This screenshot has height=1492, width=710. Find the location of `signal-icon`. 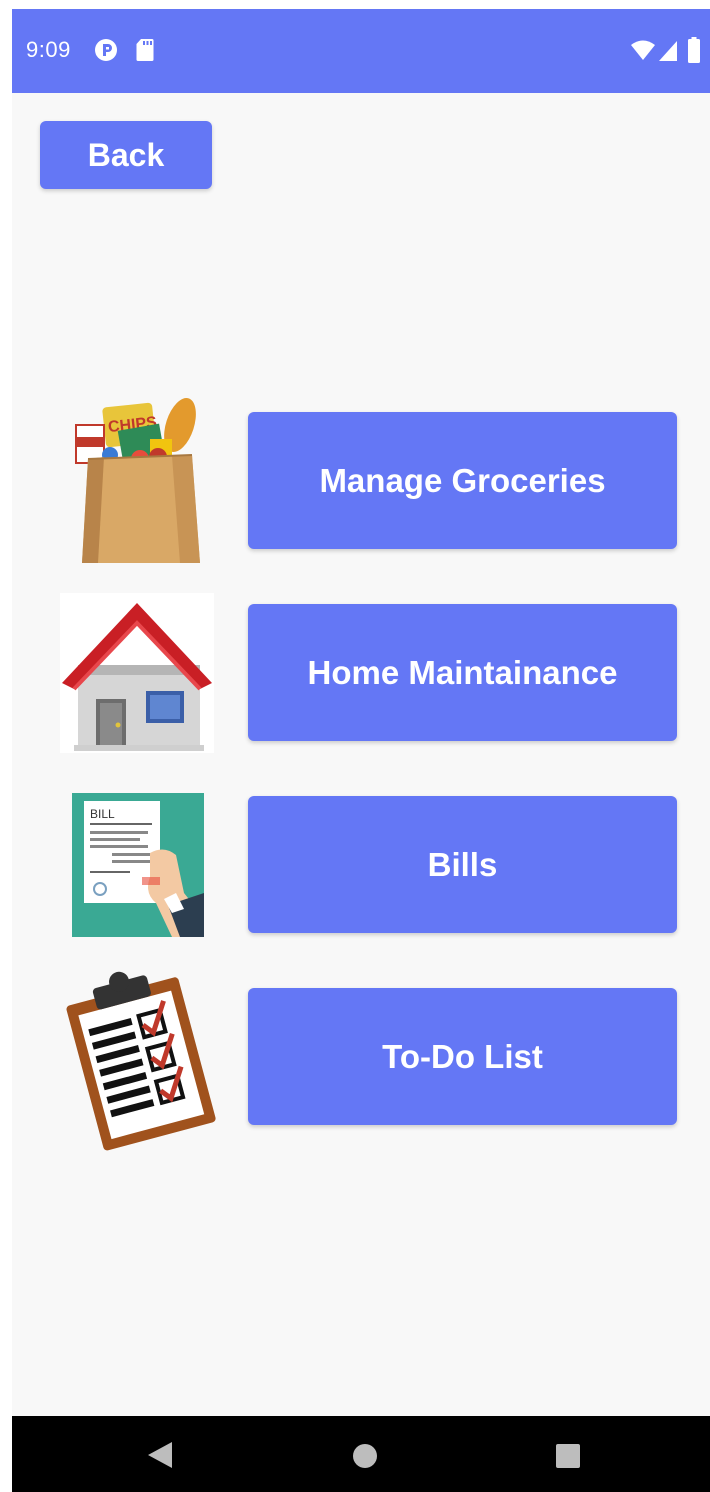

signal-icon is located at coordinates (668, 51).